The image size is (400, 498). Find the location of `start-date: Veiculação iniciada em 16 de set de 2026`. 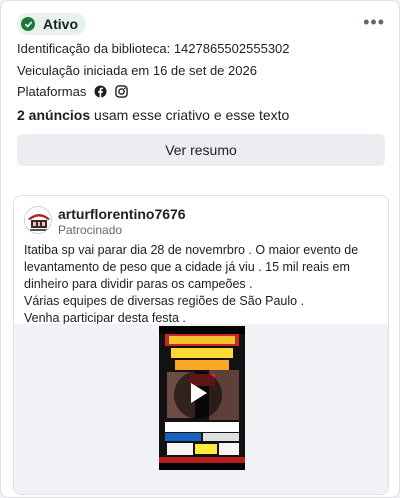

start-date: Veiculação iniciada em 16 de set de 2026 is located at coordinates (137, 70).